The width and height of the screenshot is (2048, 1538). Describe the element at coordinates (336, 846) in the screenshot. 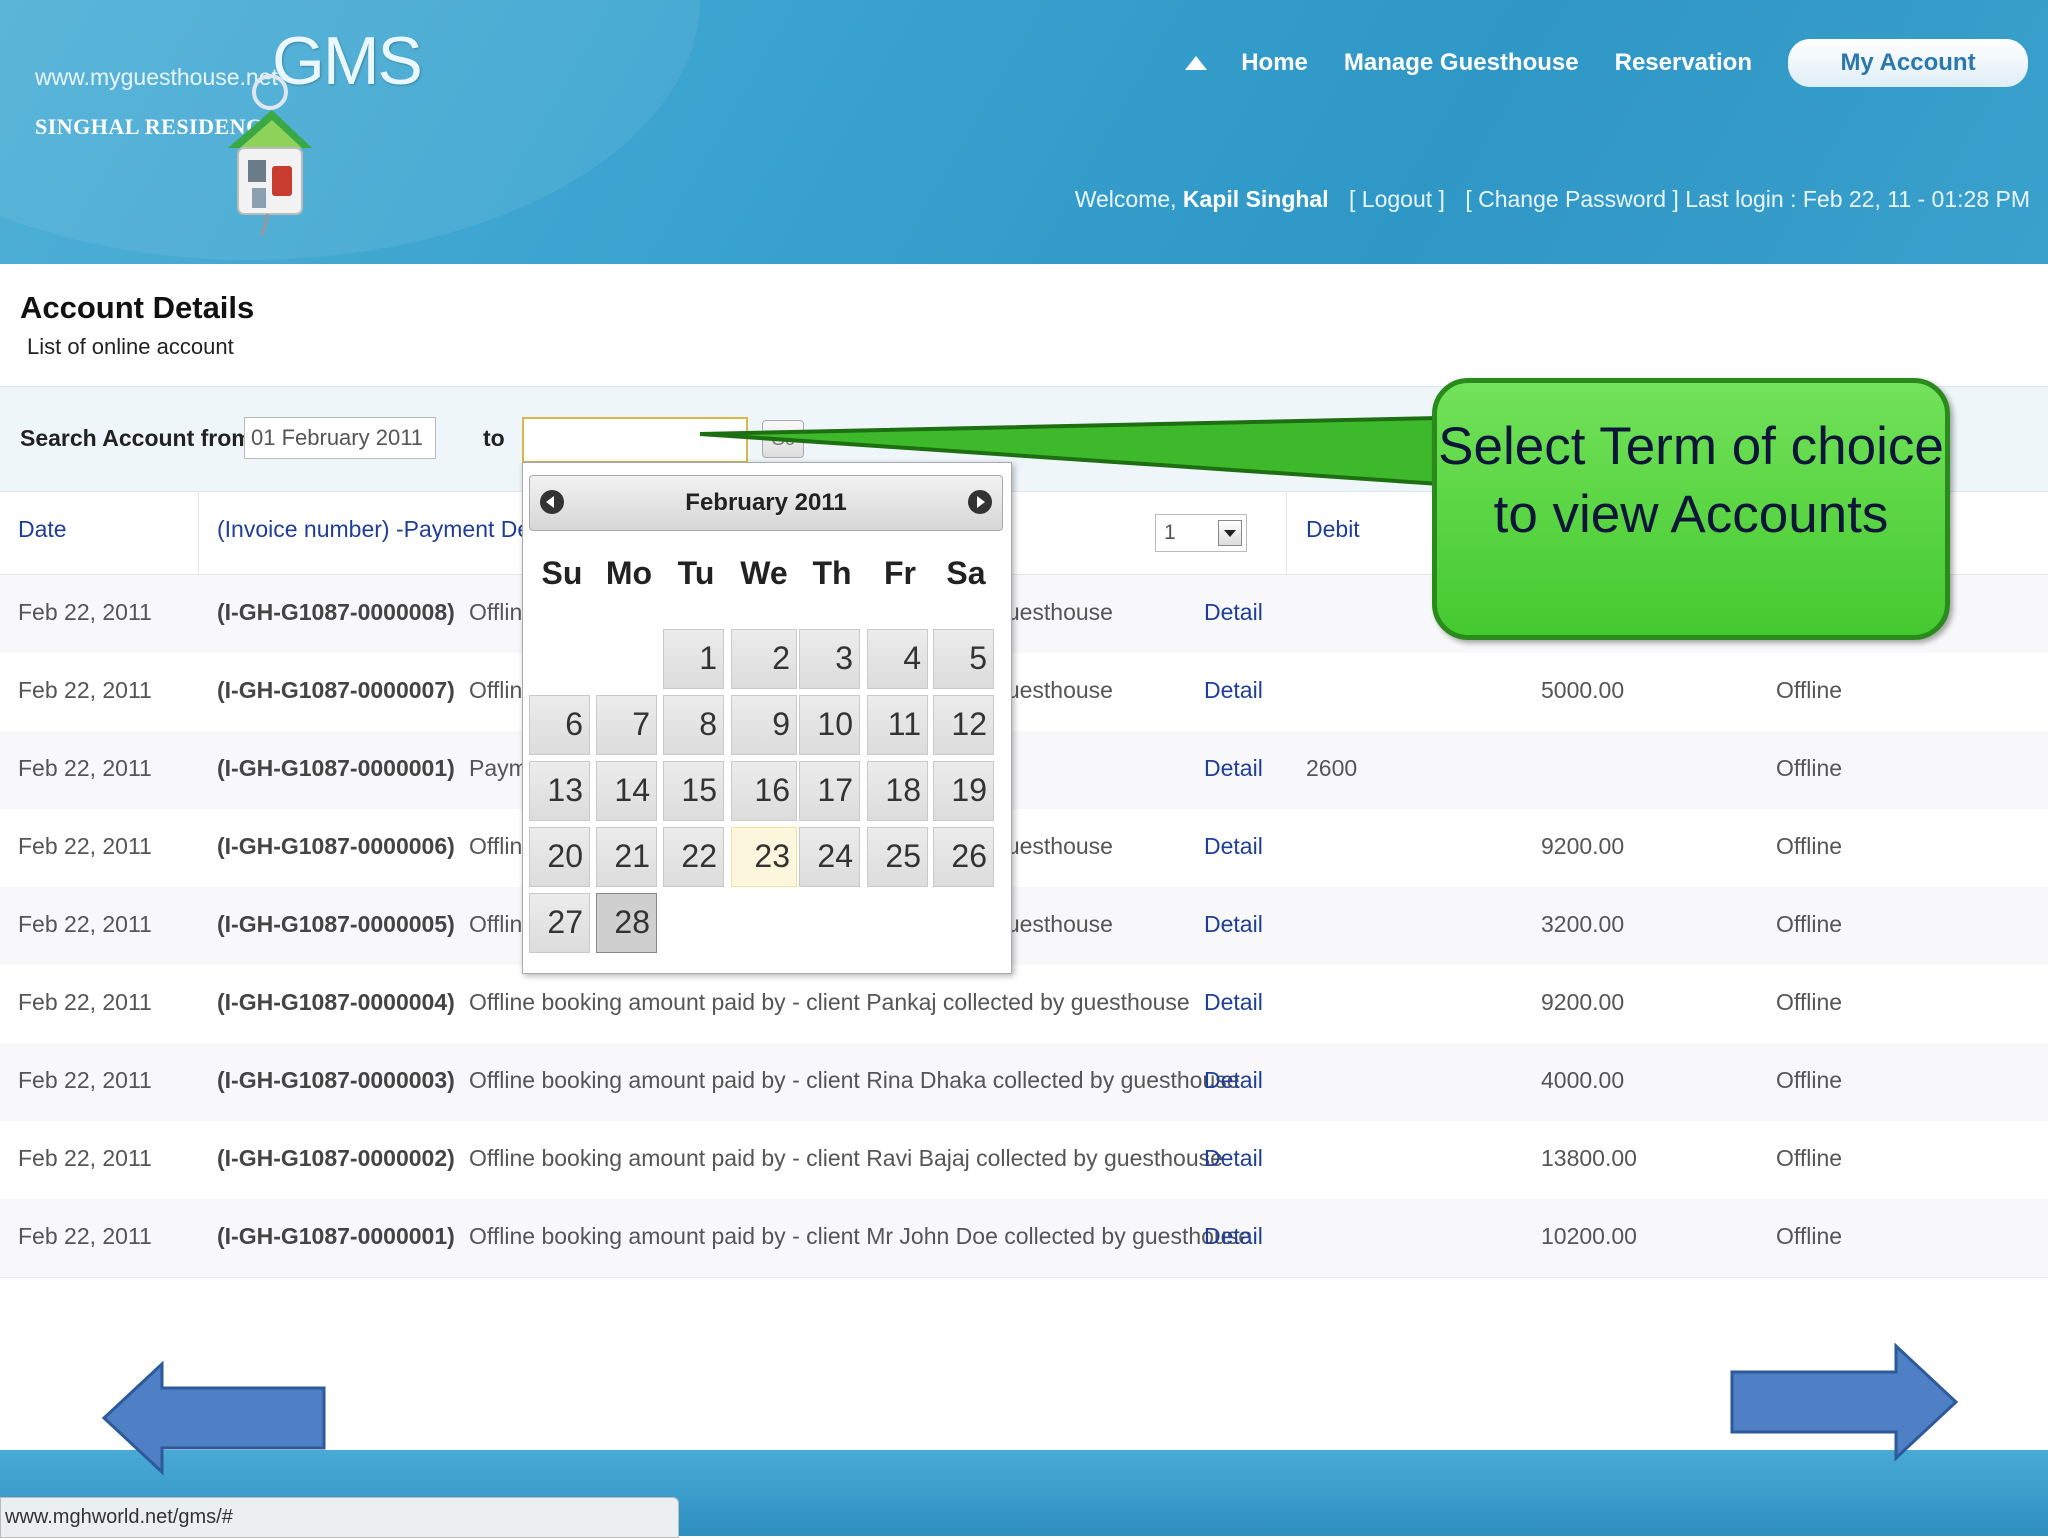

I see `row-invoice: (I-GH-G1087-0000006)` at that location.